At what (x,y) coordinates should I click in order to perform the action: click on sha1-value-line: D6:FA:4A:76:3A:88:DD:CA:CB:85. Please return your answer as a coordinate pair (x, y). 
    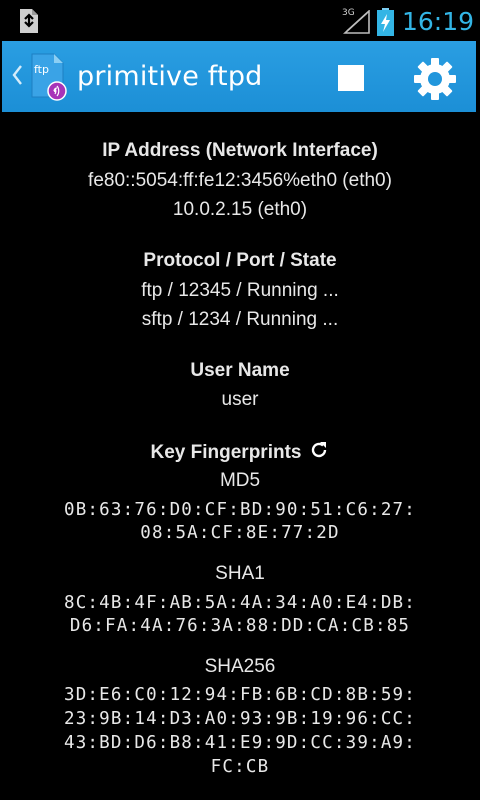
    Looking at the image, I should click on (240, 626).